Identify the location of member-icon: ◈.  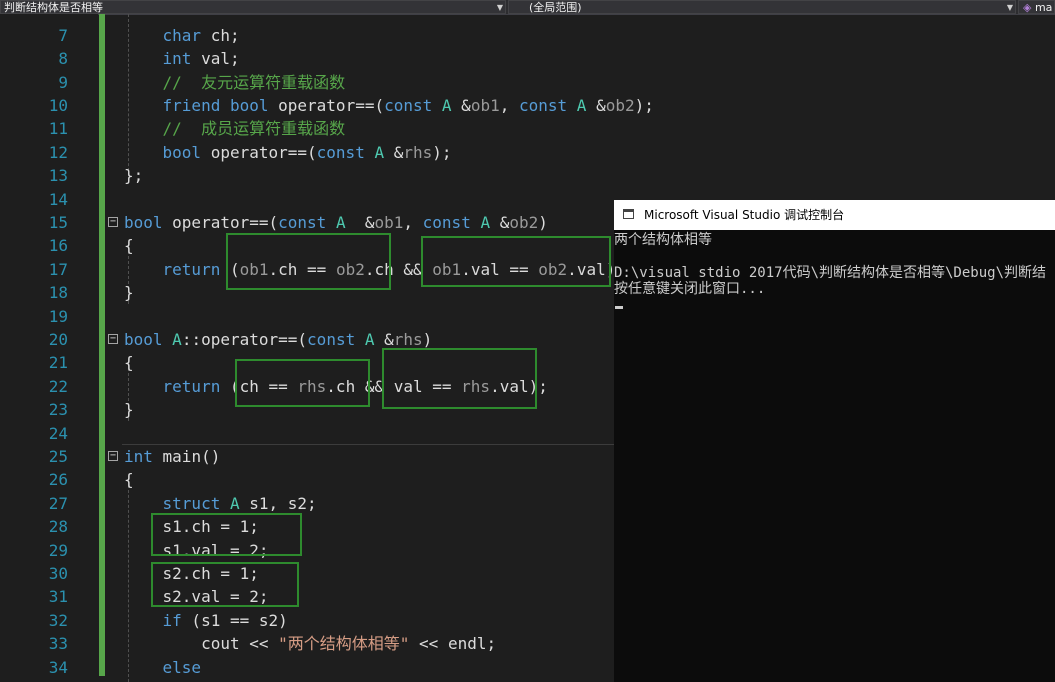
(1027, 7).